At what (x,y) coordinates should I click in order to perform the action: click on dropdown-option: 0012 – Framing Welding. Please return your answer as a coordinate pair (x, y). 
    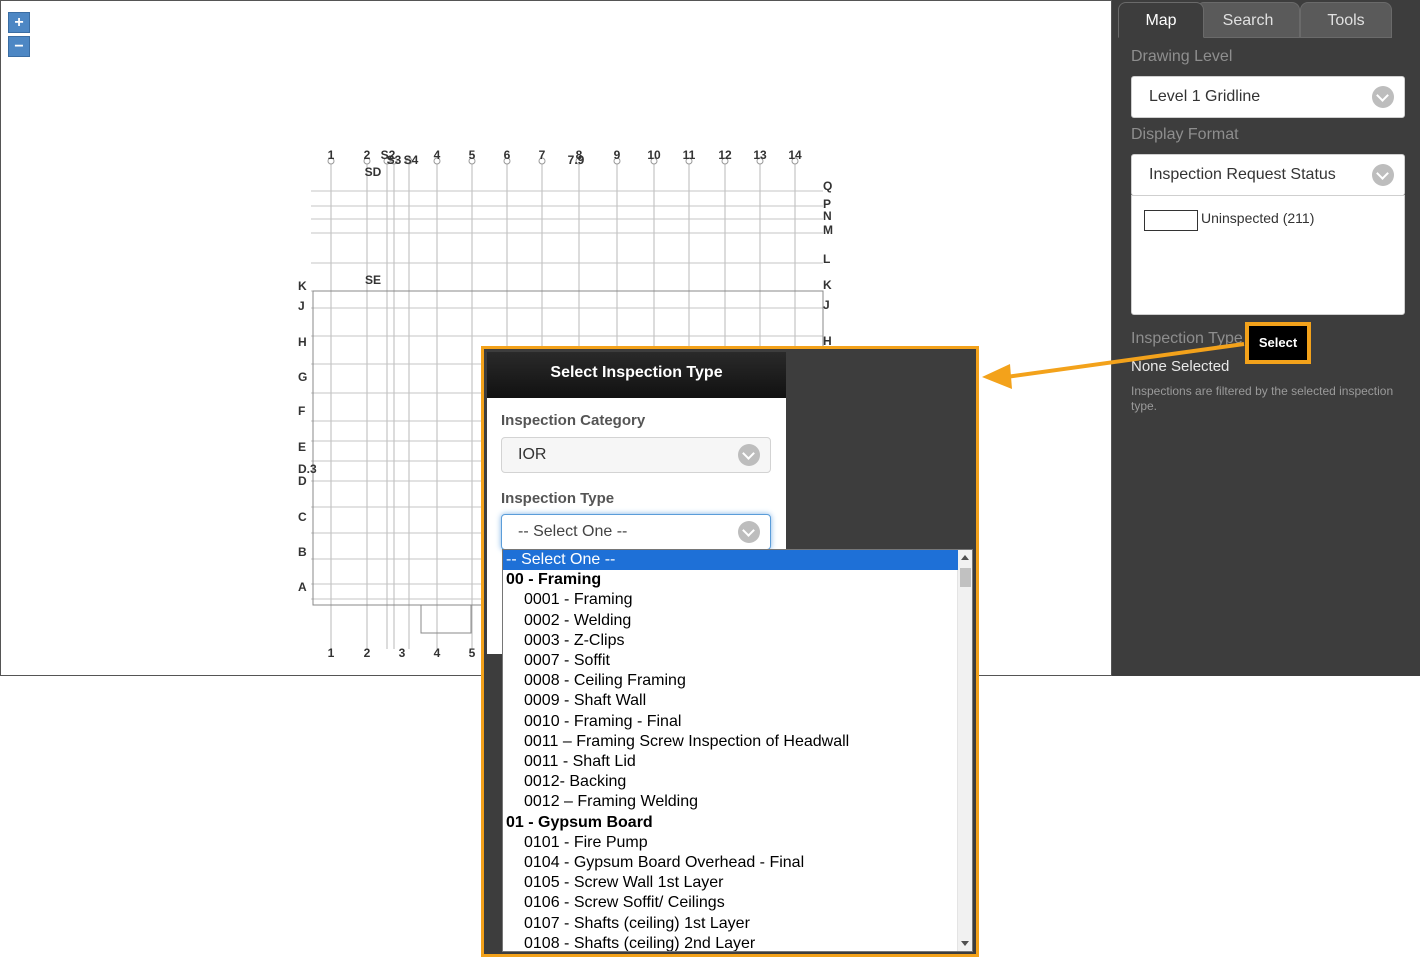
    Looking at the image, I should click on (730, 802).